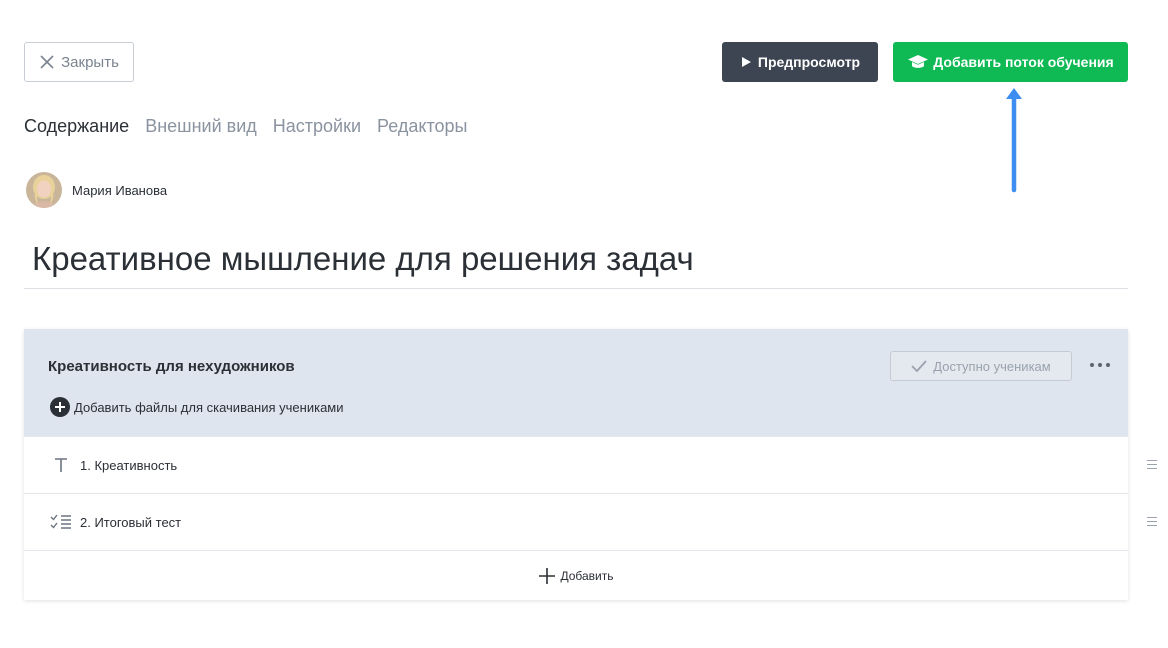  I want to click on available-to-students-button: Доступно ученикам, so click(981, 366).